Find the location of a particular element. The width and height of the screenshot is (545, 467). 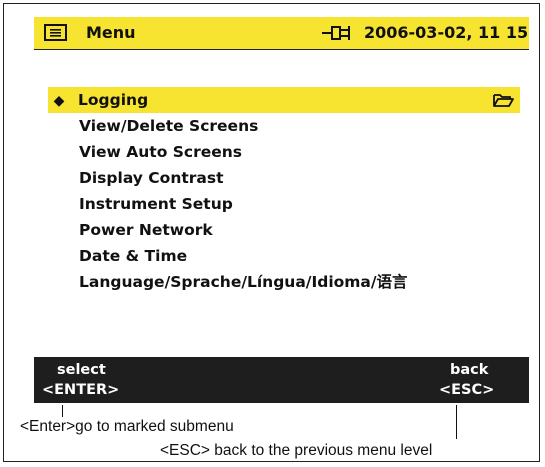

enter-callout-description: go to marked submenu is located at coordinates (154, 426).